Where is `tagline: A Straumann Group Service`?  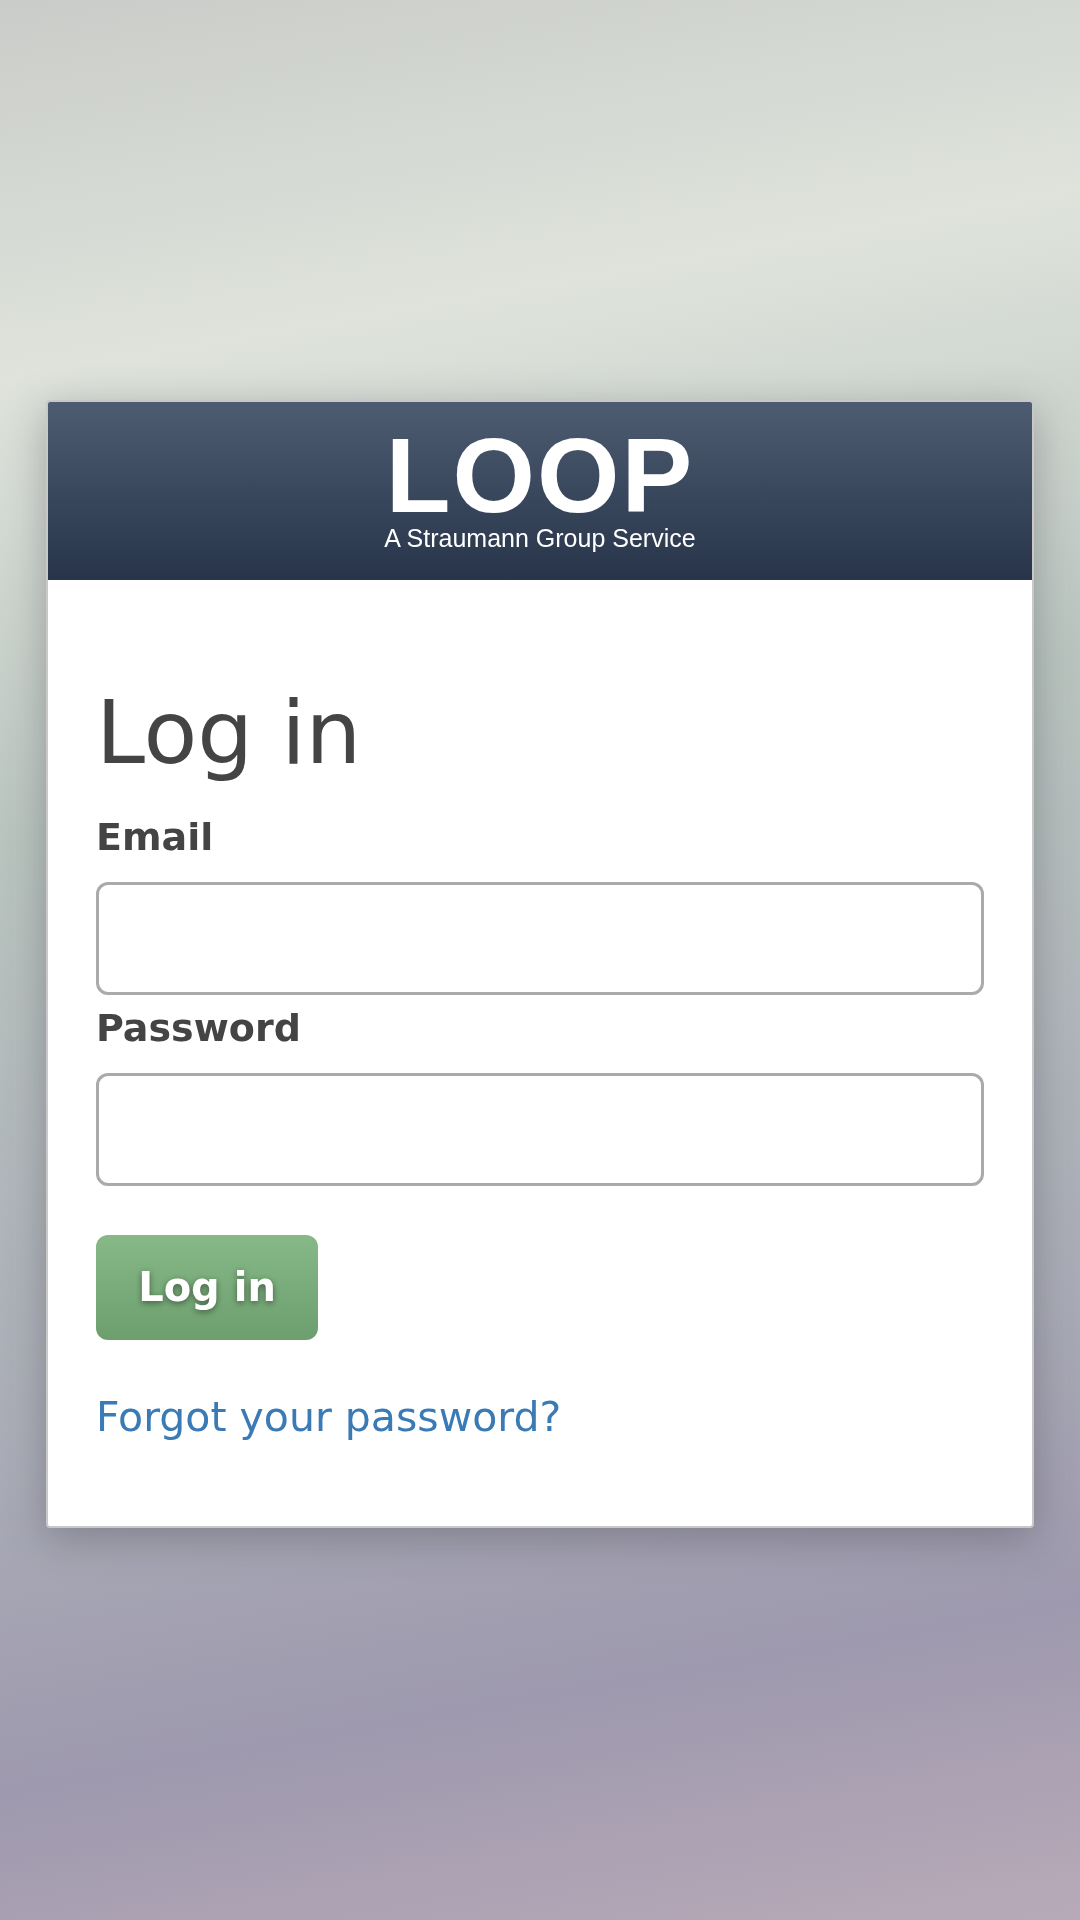
tagline: A Straumann Group Service is located at coordinates (540, 538).